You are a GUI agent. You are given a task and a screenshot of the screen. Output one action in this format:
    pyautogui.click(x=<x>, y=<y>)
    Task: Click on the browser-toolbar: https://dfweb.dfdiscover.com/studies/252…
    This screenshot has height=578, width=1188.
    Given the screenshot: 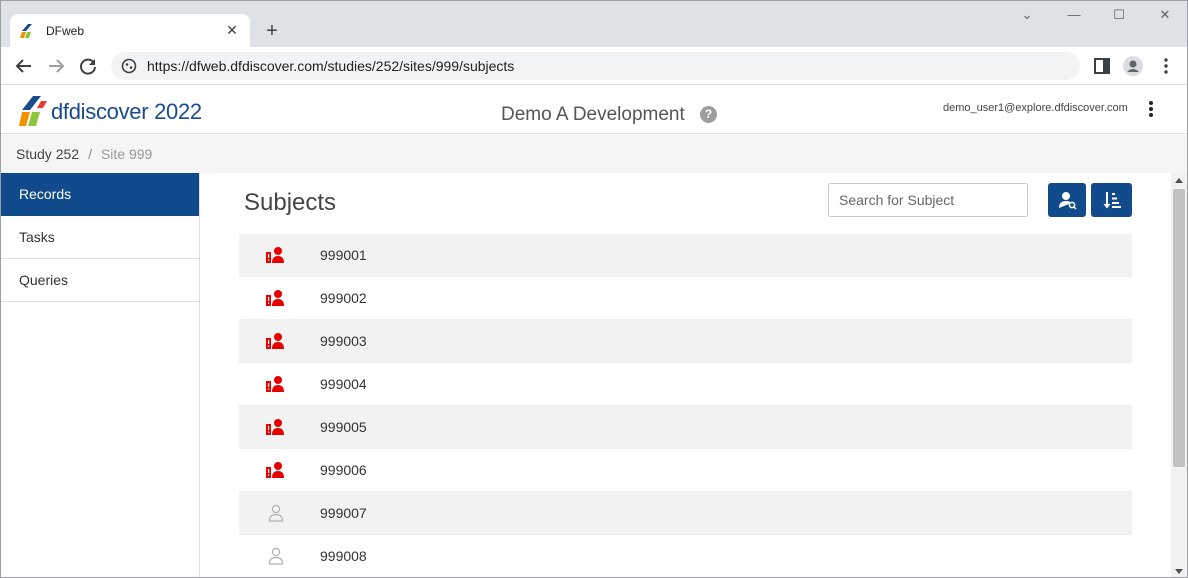 What is the action you would take?
    pyautogui.click(x=594, y=66)
    